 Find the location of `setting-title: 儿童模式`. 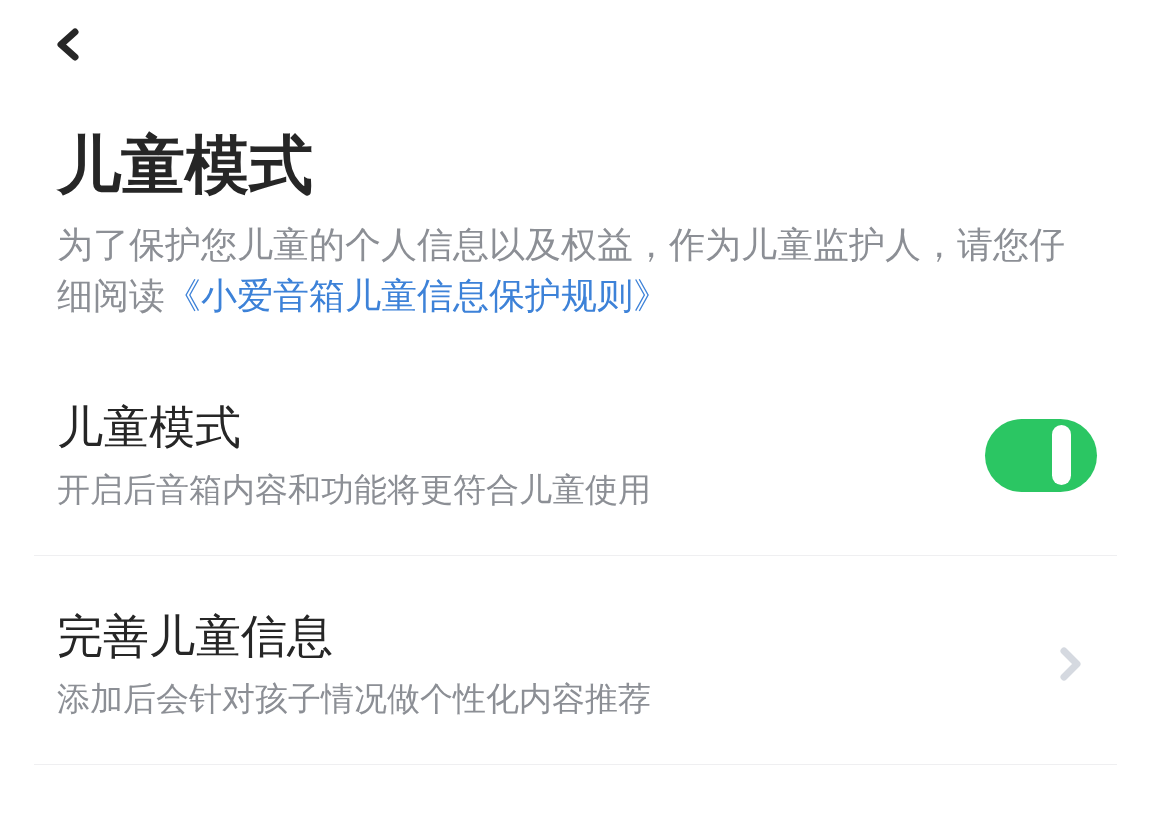

setting-title: 儿童模式 is located at coordinates (149, 427).